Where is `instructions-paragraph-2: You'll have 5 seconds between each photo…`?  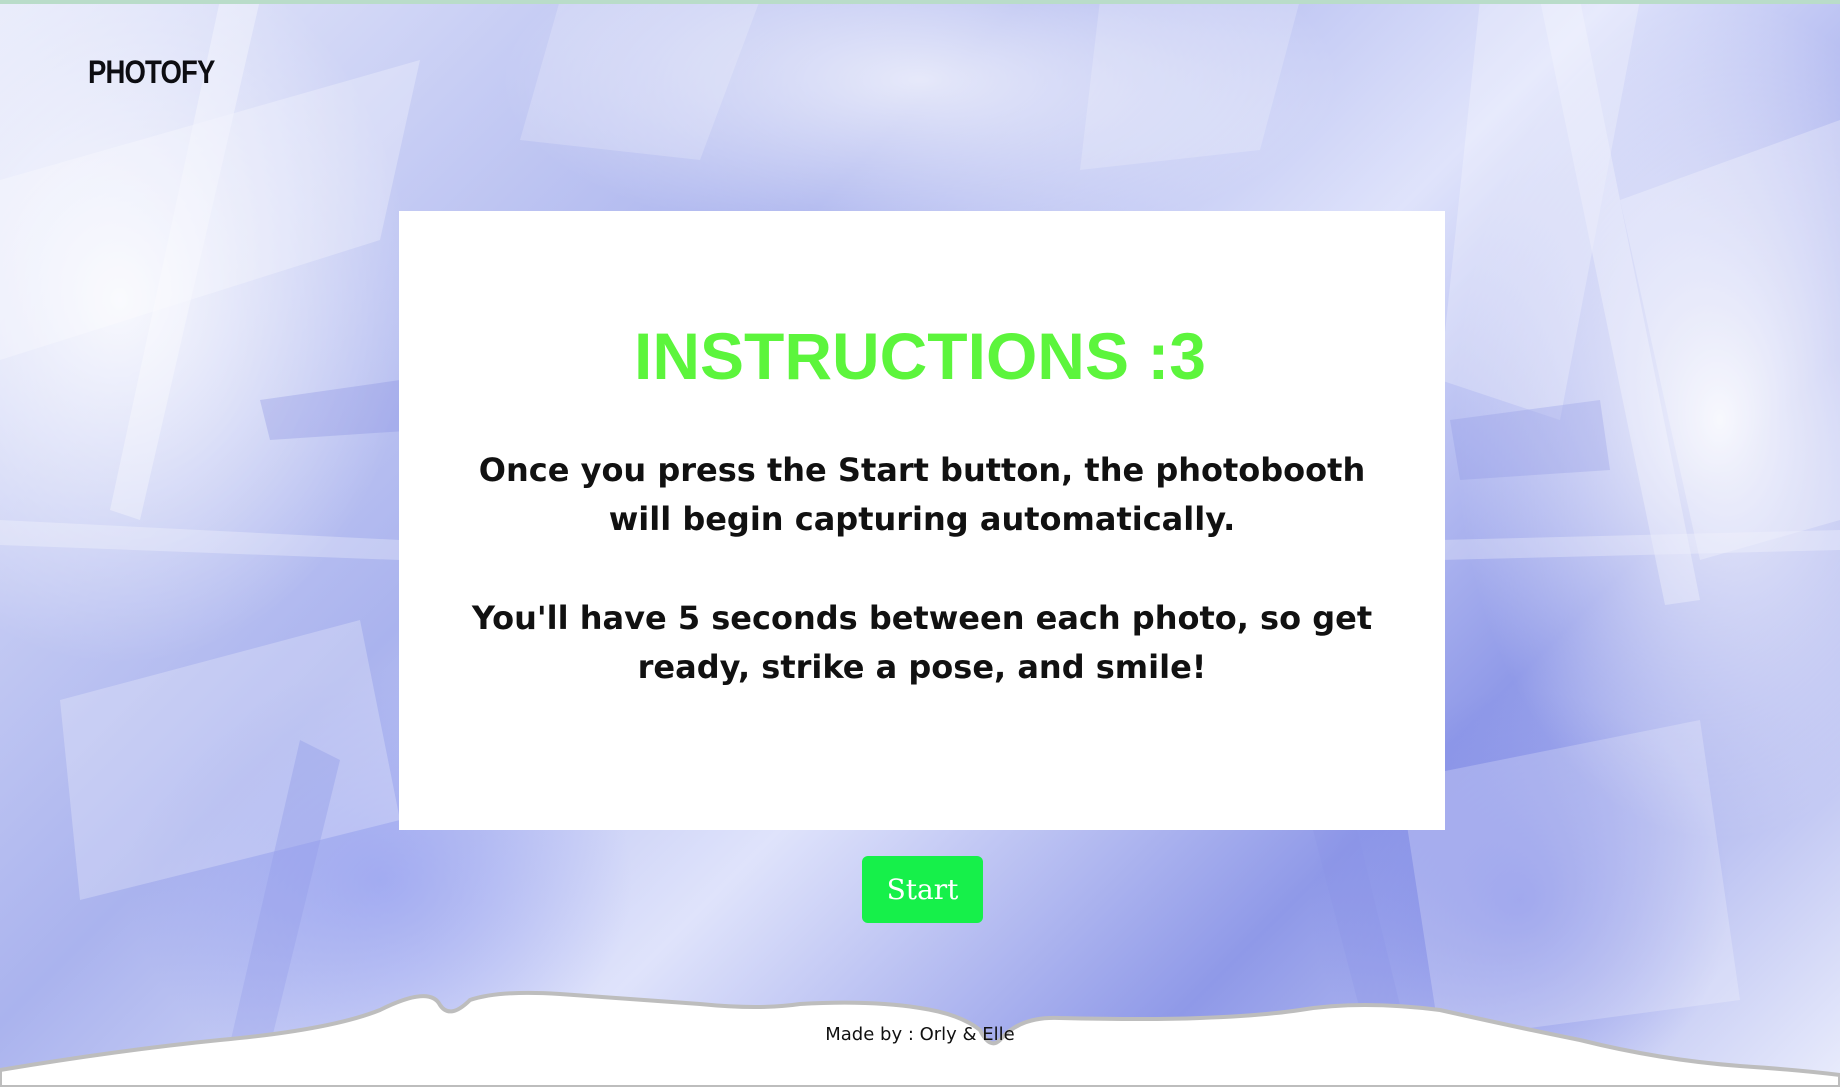 instructions-paragraph-2: You'll have 5 seconds between each photo… is located at coordinates (922, 642).